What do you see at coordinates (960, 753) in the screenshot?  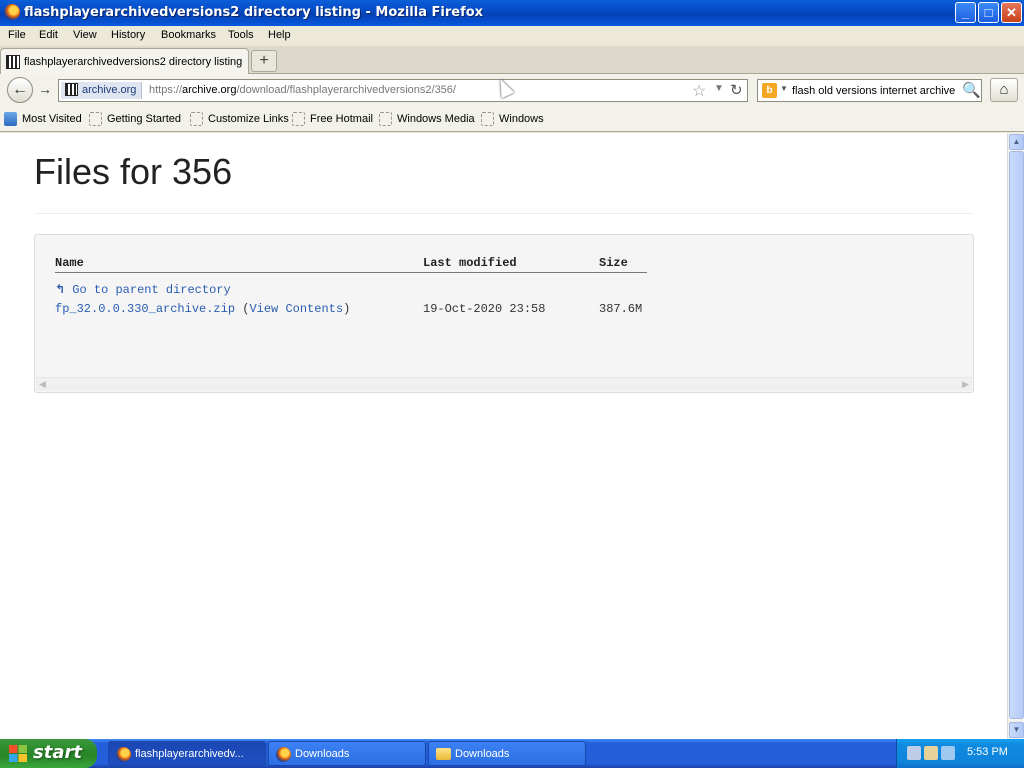 I see `system-tray: 5:53 PM` at bounding box center [960, 753].